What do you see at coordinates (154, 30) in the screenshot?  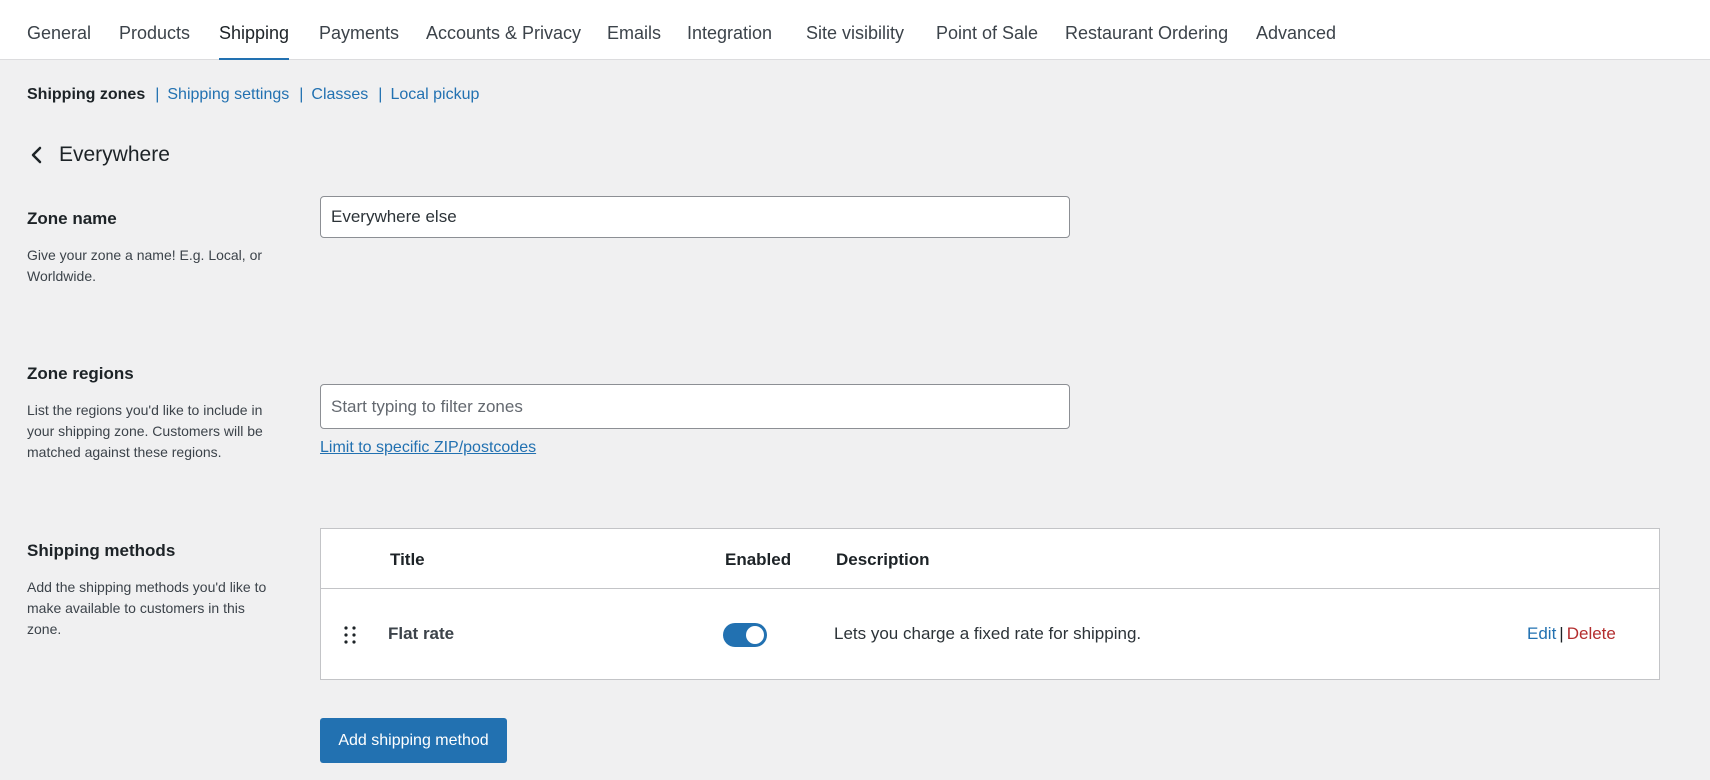 I see `tab-products: Products` at bounding box center [154, 30].